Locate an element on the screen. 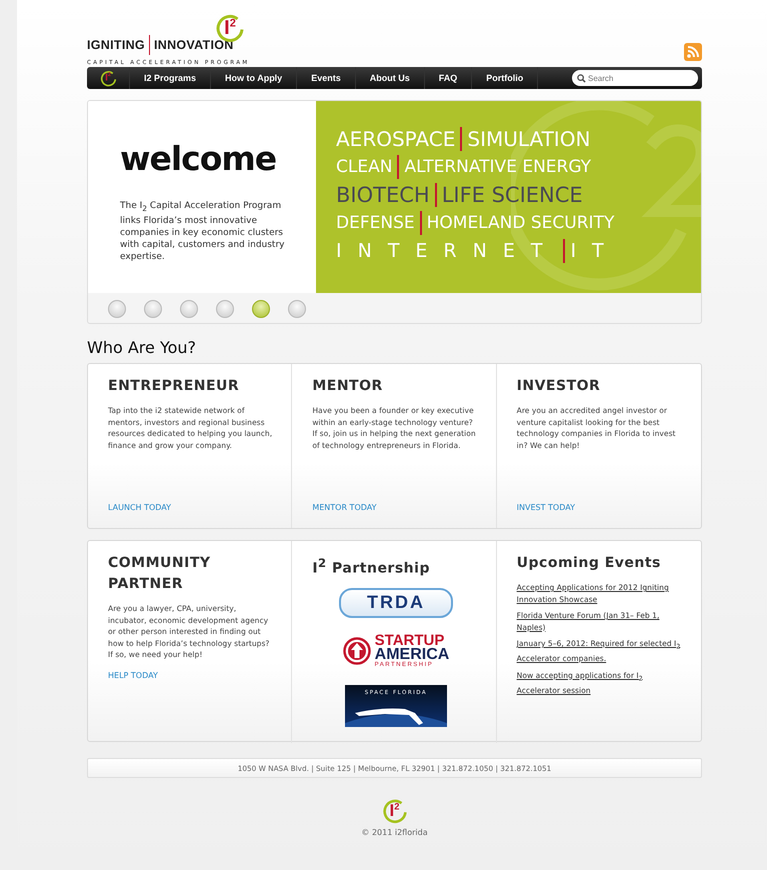 Image resolution: width=767 pixels, height=870 pixels. nav-link: FAQ is located at coordinates (448, 78).